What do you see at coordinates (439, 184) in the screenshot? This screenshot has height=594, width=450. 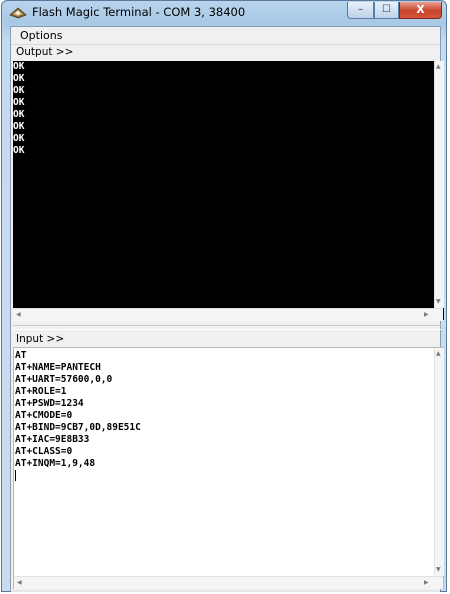 I see `output-vertical-scrollbar: ▲ ▼` at bounding box center [439, 184].